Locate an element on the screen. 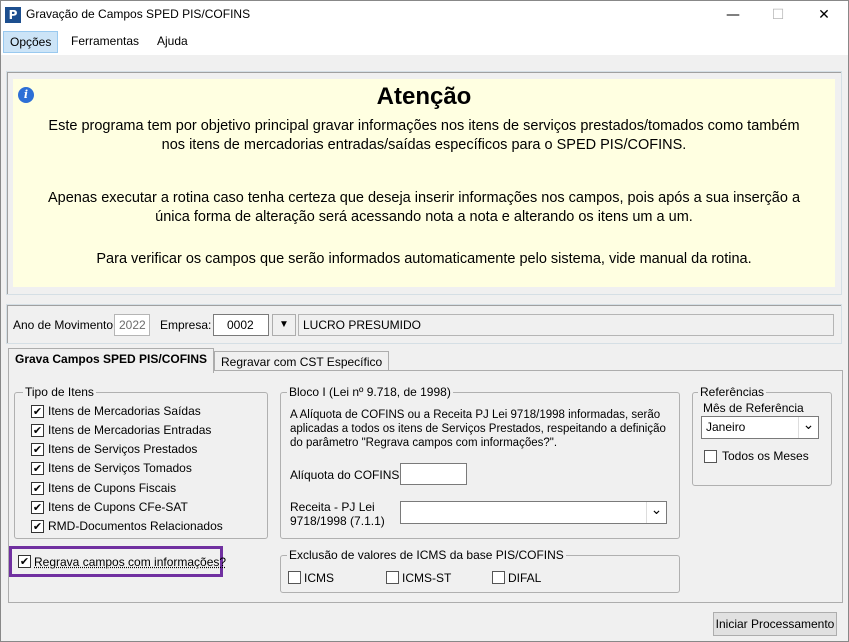 This screenshot has width=849, height=642. label-icms-st: ICMS-ST is located at coordinates (427, 578).